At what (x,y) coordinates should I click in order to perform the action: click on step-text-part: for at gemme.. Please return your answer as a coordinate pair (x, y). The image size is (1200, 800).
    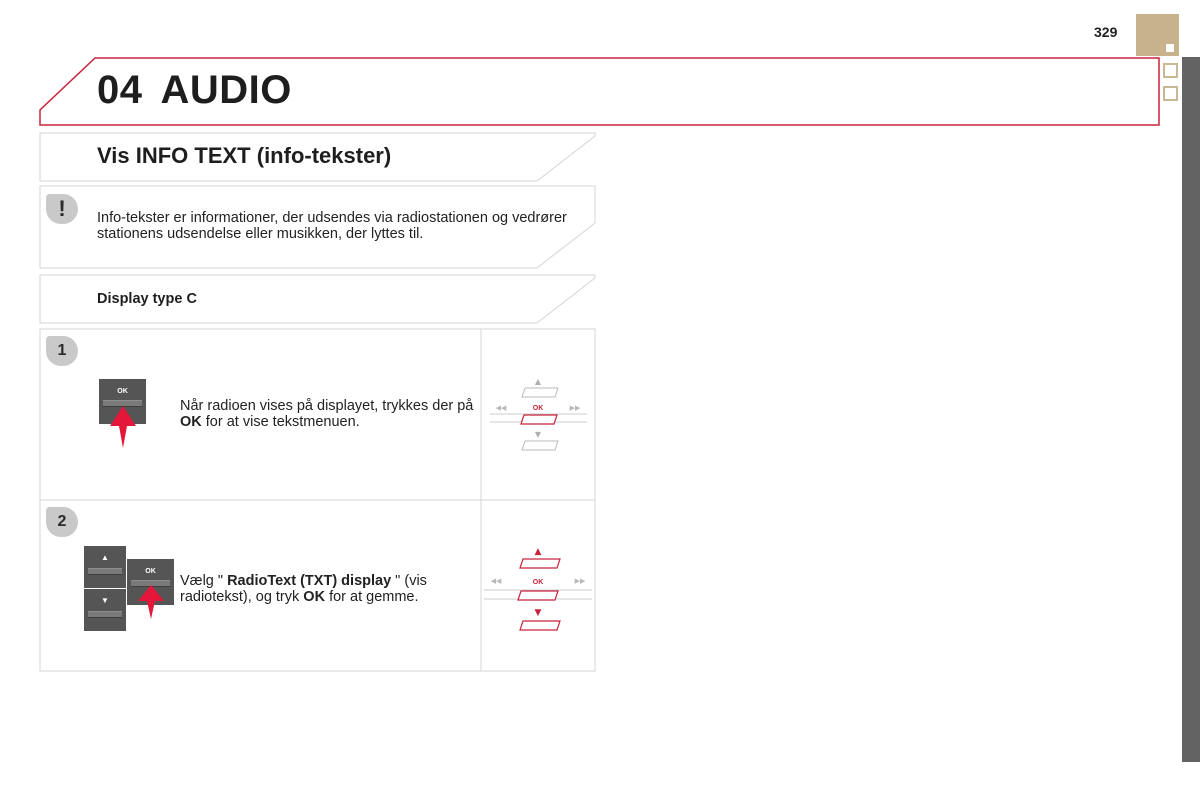
    Looking at the image, I should click on (372, 597).